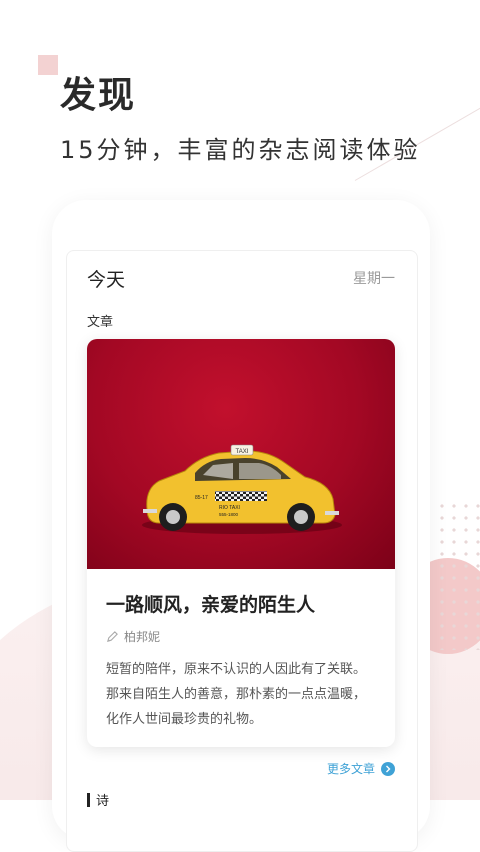  What do you see at coordinates (229, 508) in the screenshot?
I see `taxi-door-text-1: RIO TAXI` at bounding box center [229, 508].